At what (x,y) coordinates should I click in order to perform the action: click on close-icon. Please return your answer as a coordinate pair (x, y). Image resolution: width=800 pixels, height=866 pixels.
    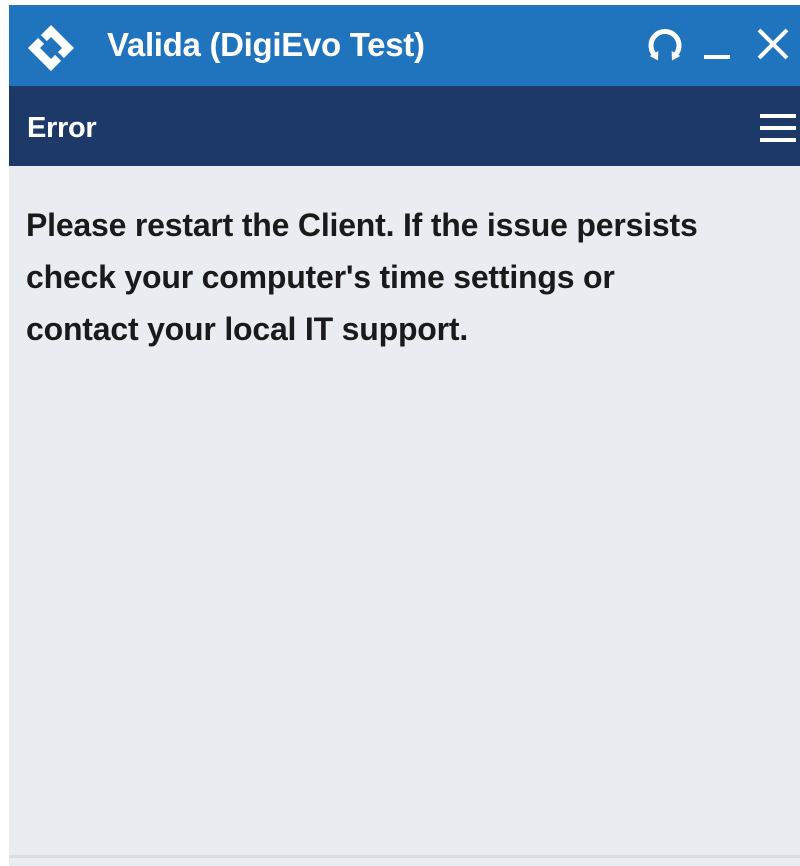
    Looking at the image, I should click on (773, 44).